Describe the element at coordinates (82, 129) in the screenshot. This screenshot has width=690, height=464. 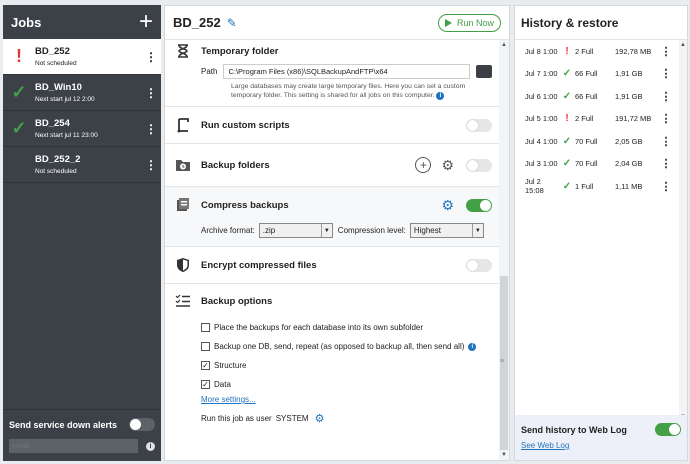
I see `job-item: ✓ BD_254 Next start jul 11 23:00 ⋮` at that location.